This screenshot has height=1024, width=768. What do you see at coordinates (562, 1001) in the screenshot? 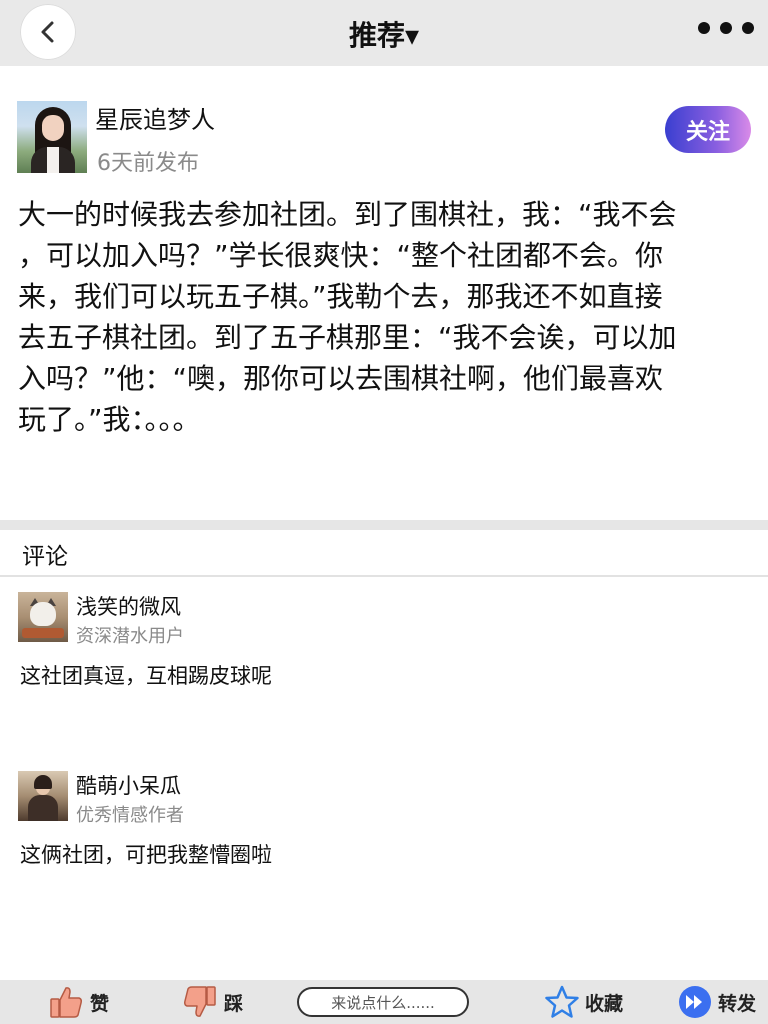
I see `star-icon` at bounding box center [562, 1001].